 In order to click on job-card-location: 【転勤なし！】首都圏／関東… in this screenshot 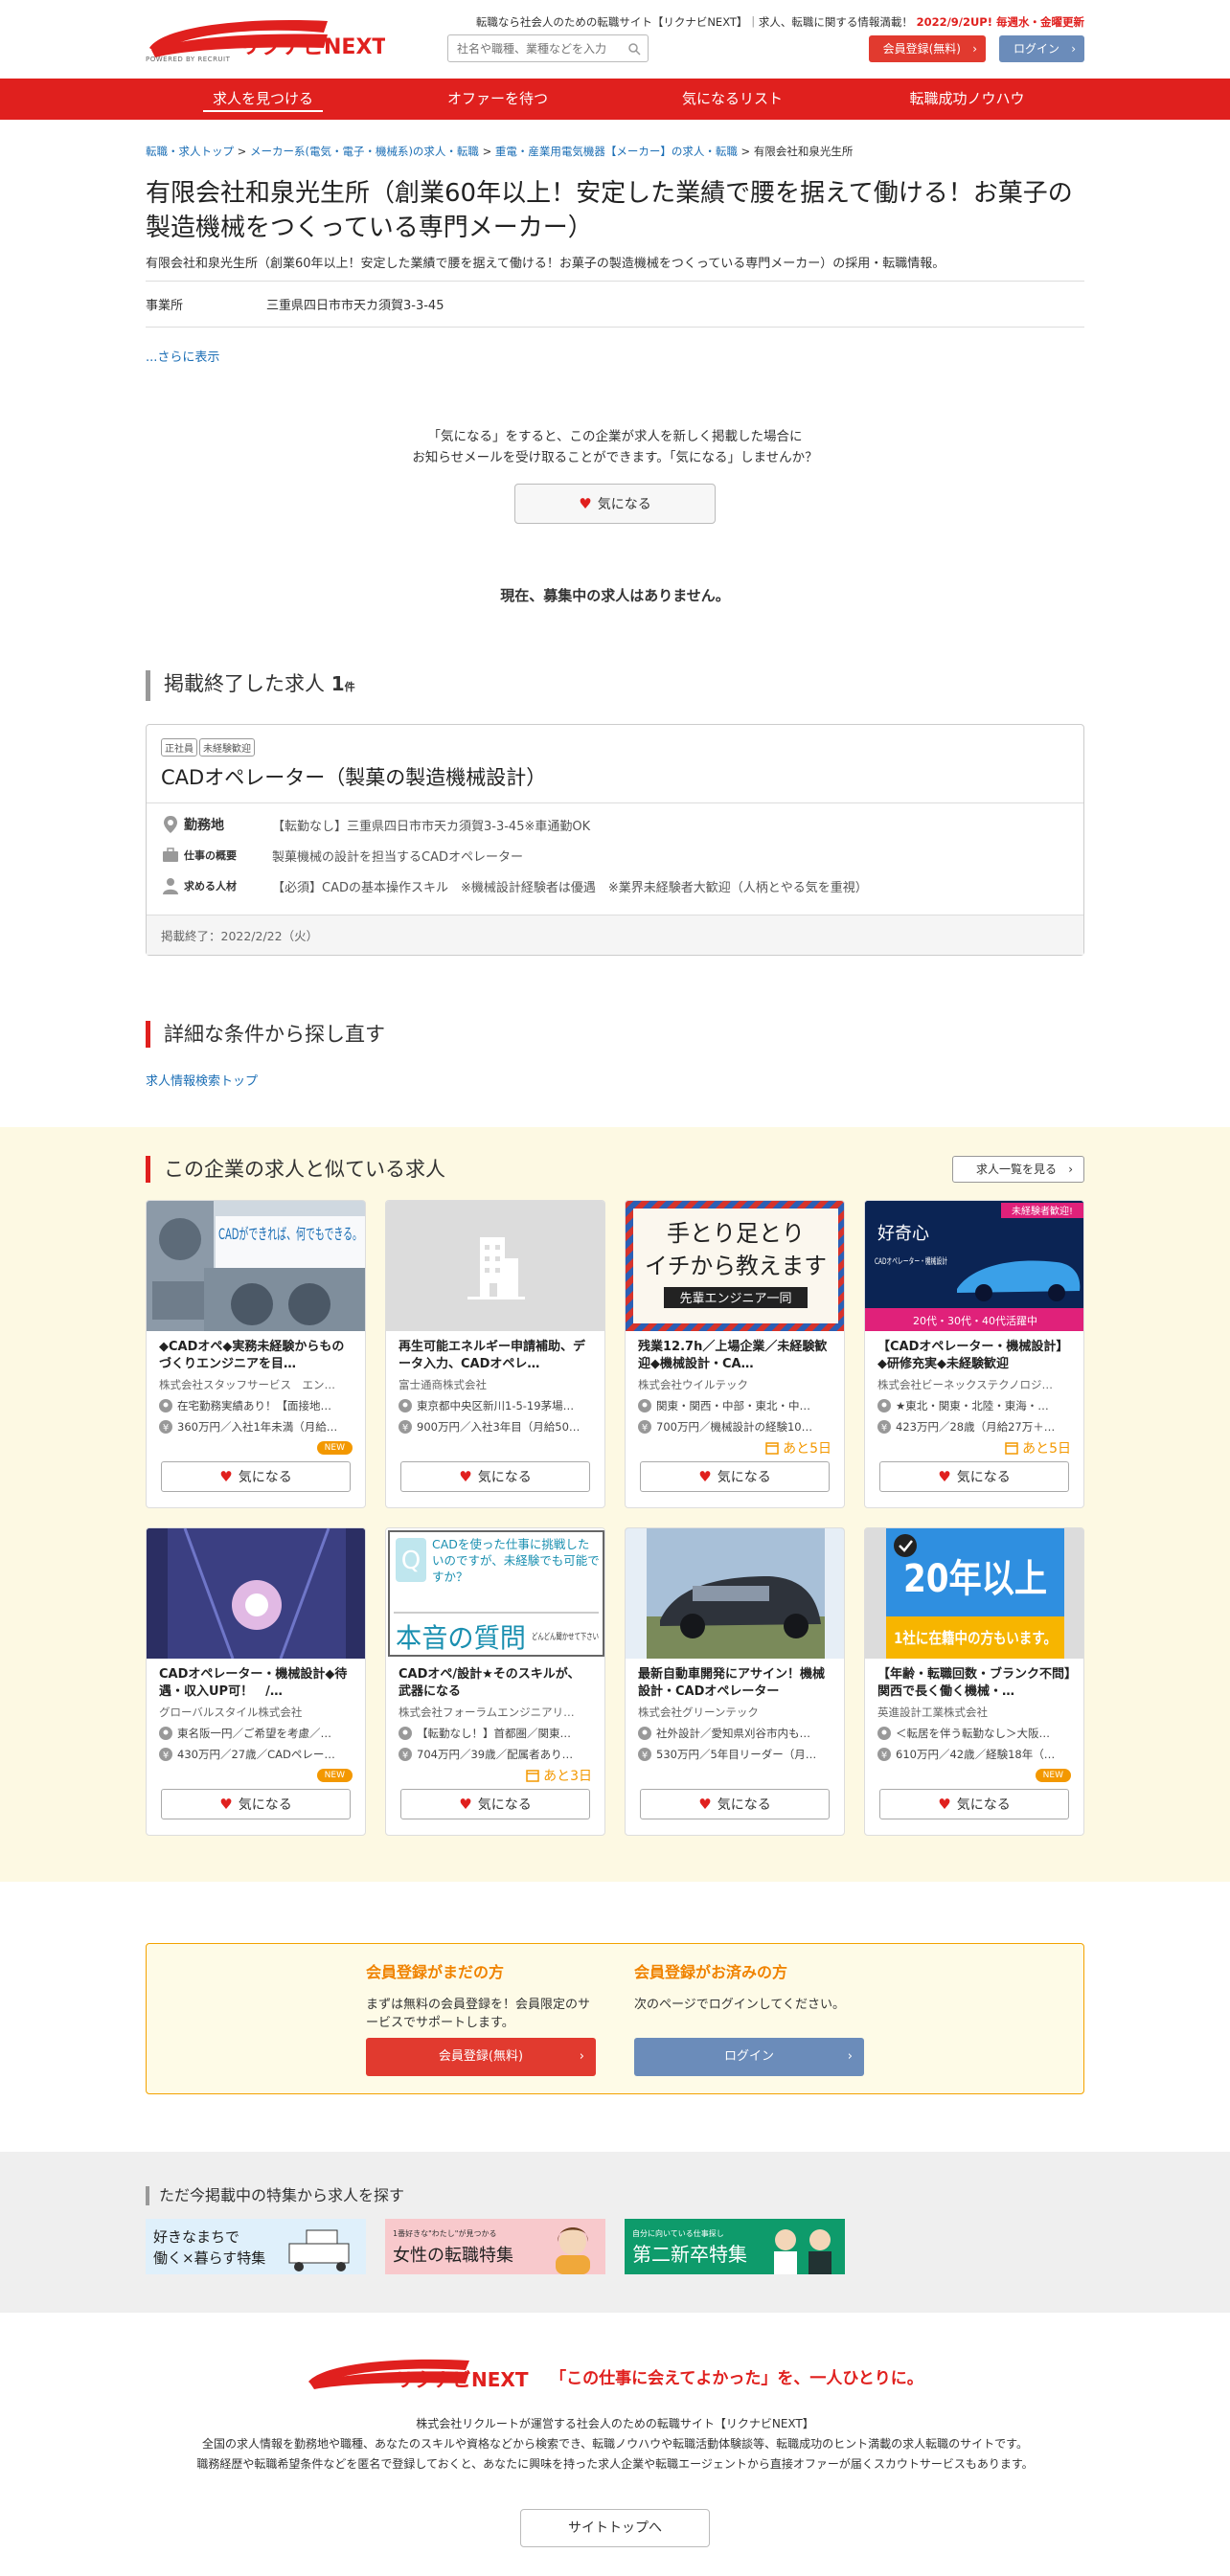, I will do `click(495, 1733)`.